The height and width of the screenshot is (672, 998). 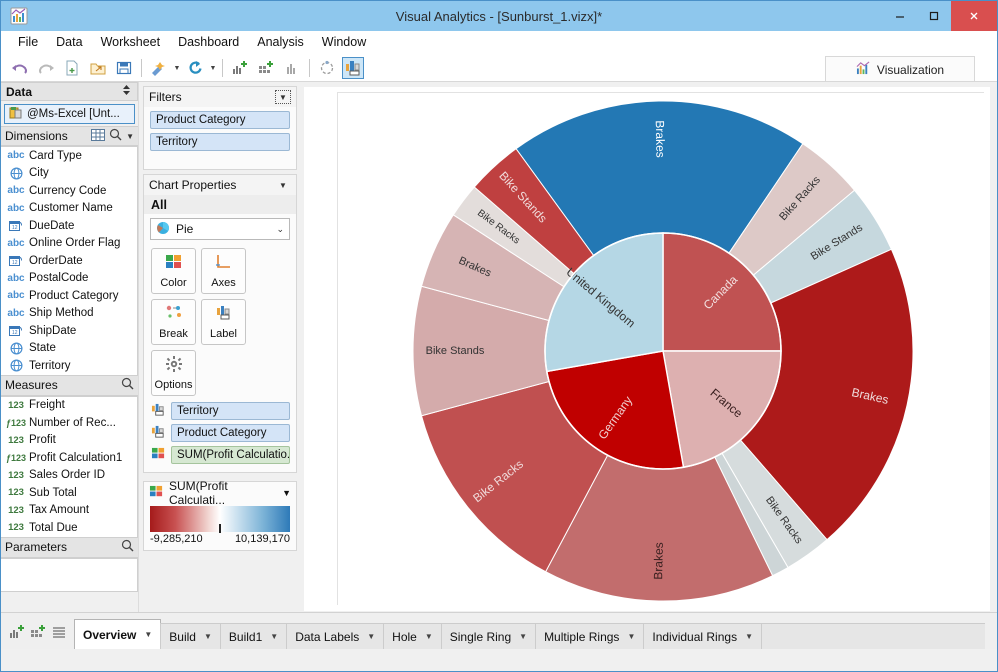 What do you see at coordinates (115, 136) in the screenshot?
I see `search-icon` at bounding box center [115, 136].